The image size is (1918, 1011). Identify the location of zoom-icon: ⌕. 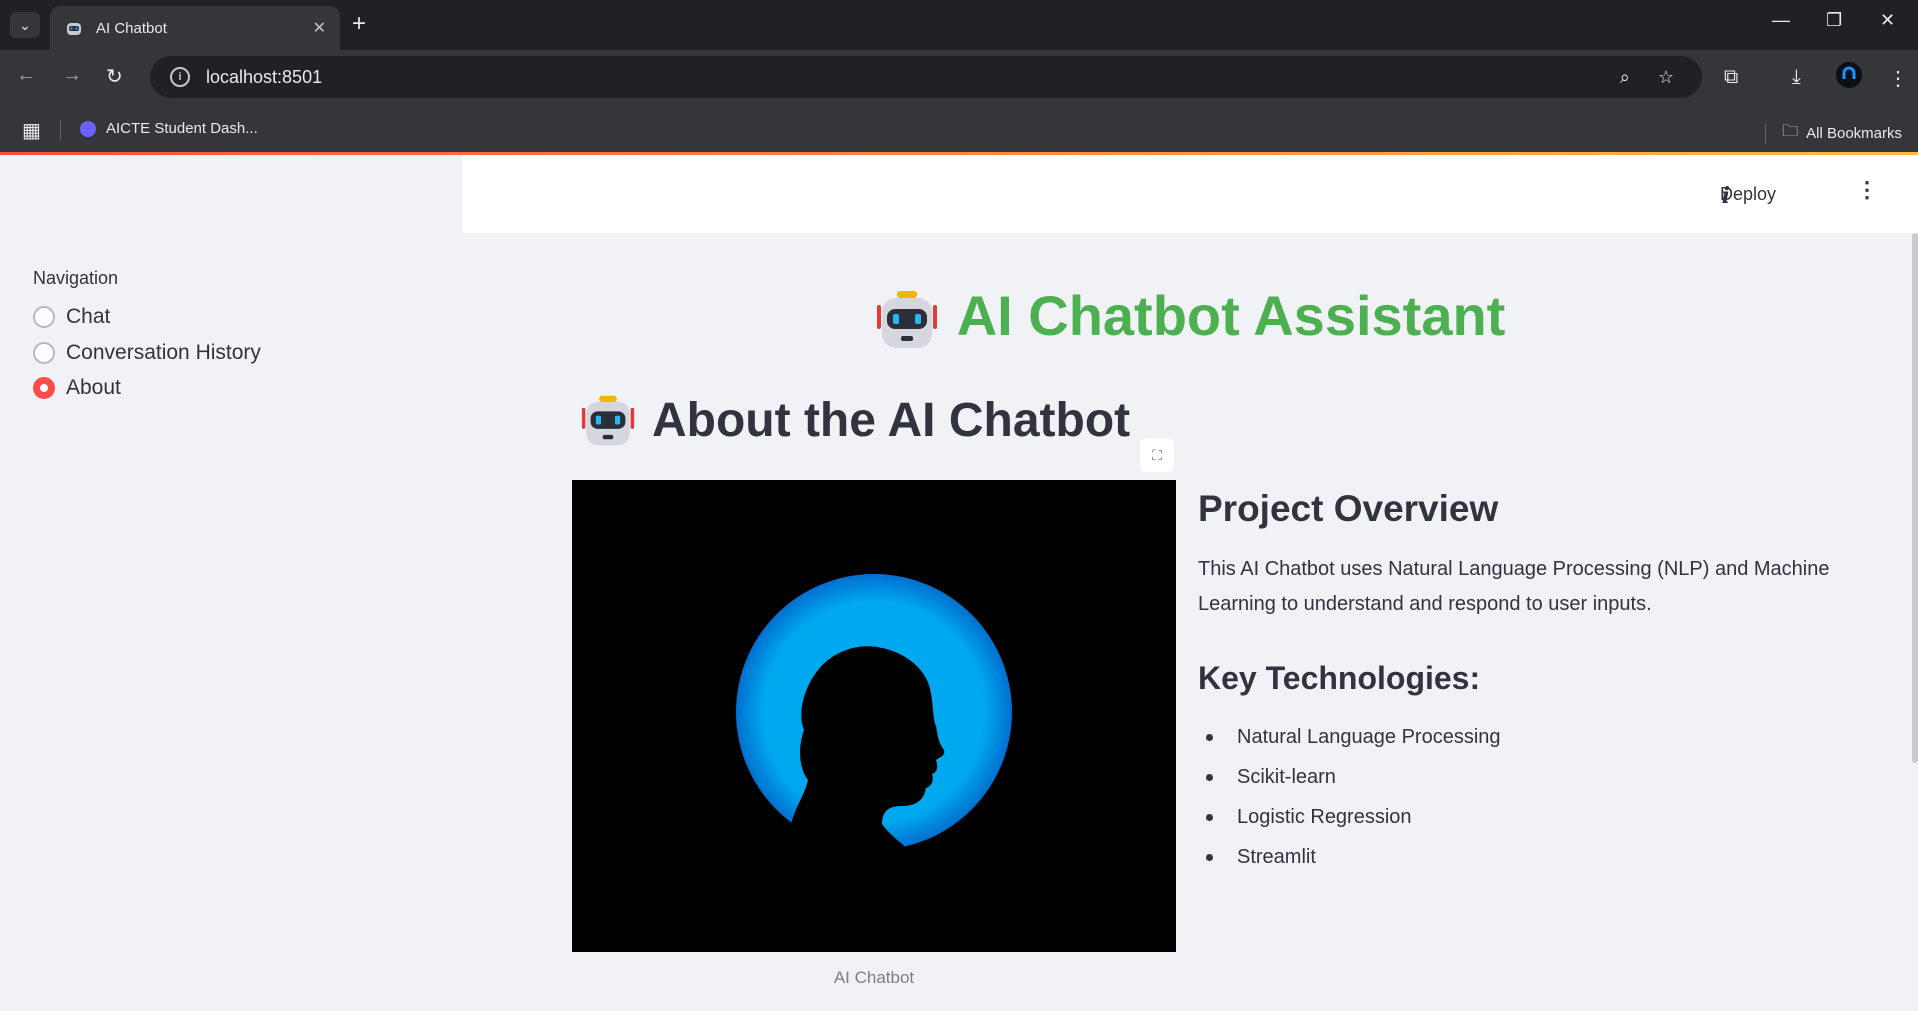
(1625, 77).